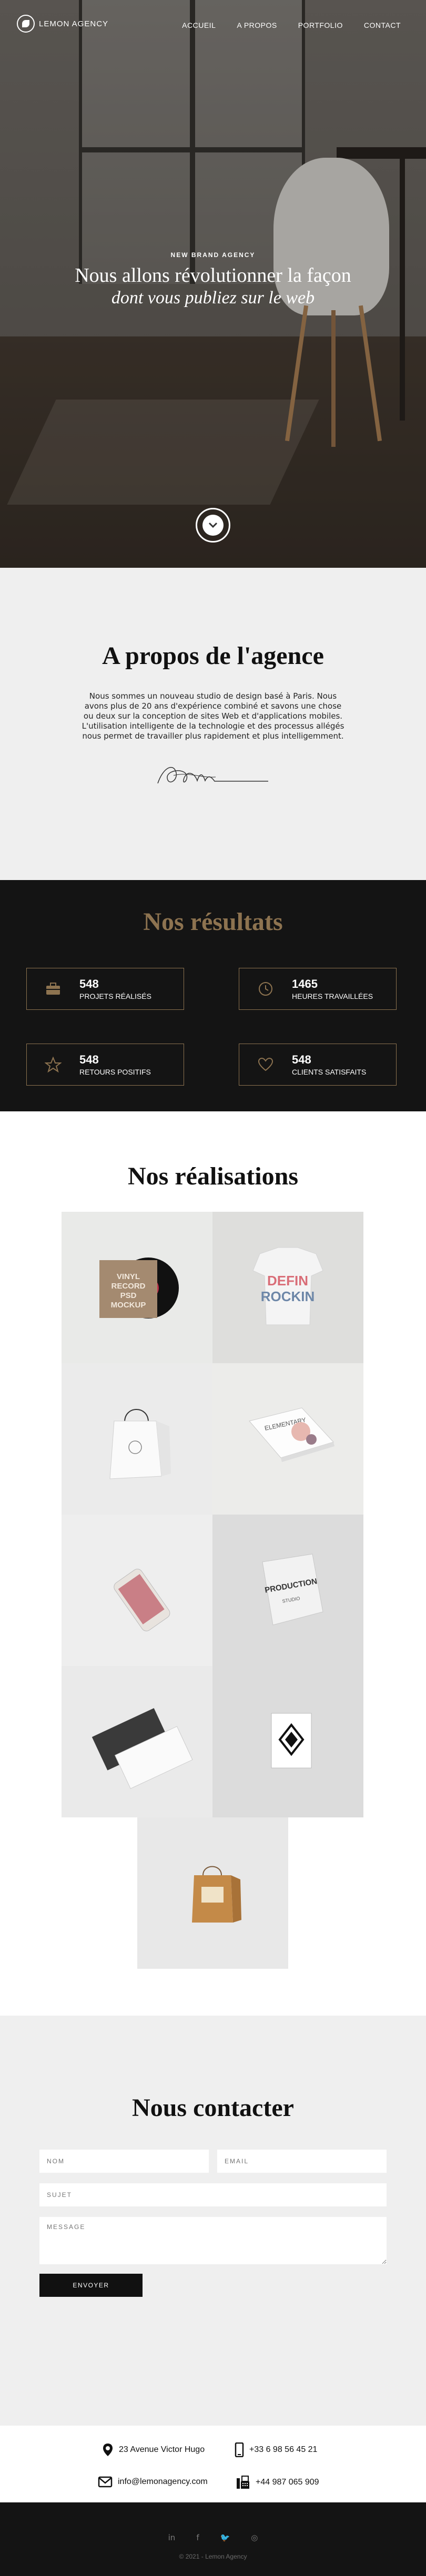  What do you see at coordinates (318, 1065) in the screenshot?
I see `stat-clients: 548 CLIENTS SATISFAITS` at bounding box center [318, 1065].